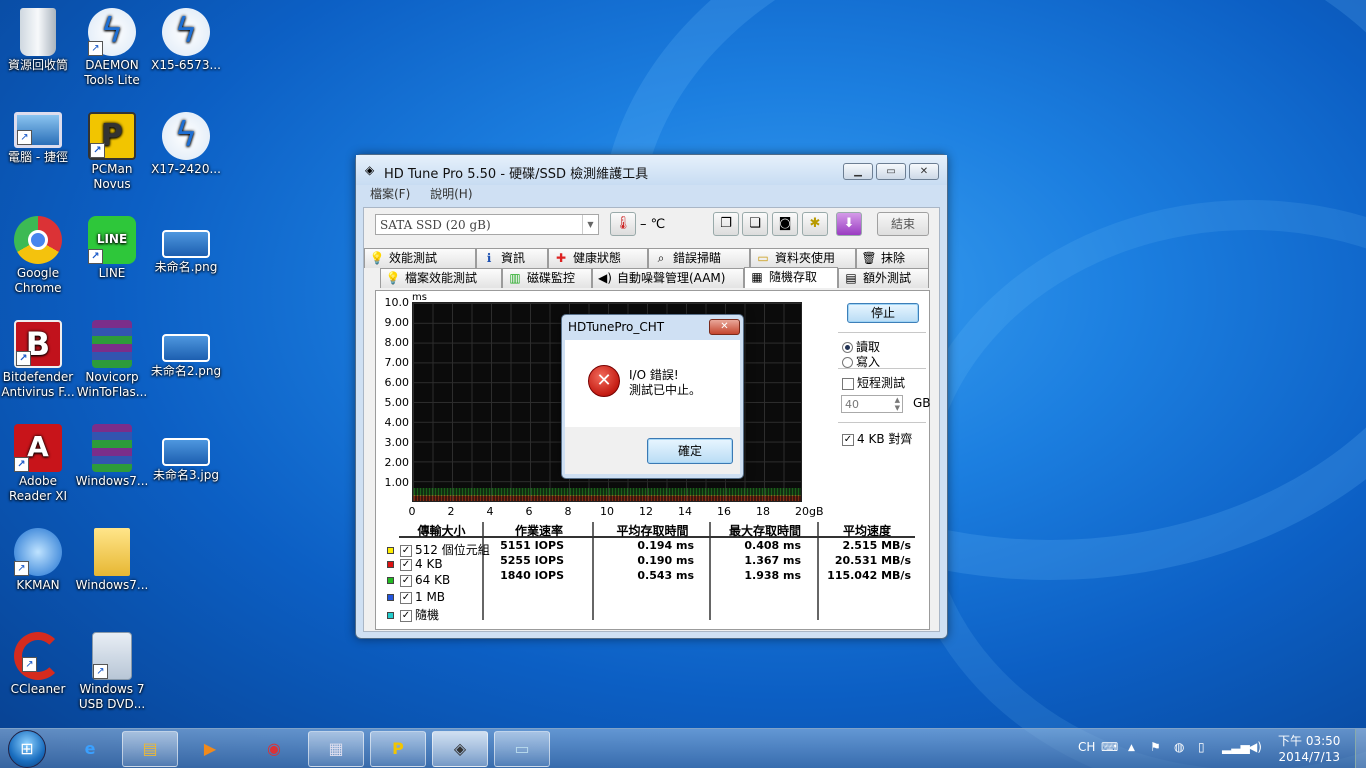  I want to click on copy-text-button: ❐, so click(726, 224).